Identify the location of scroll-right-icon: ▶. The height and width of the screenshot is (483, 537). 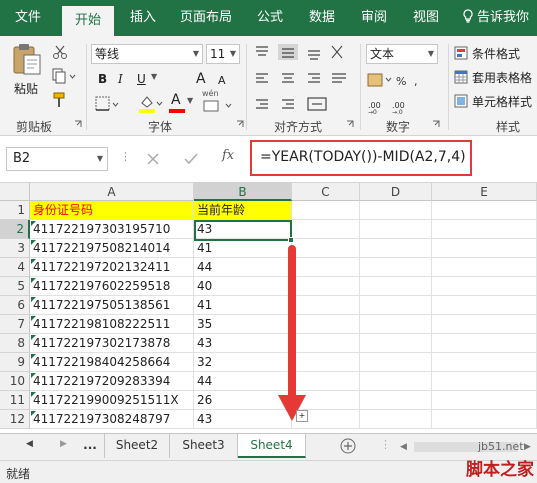
(63, 444).